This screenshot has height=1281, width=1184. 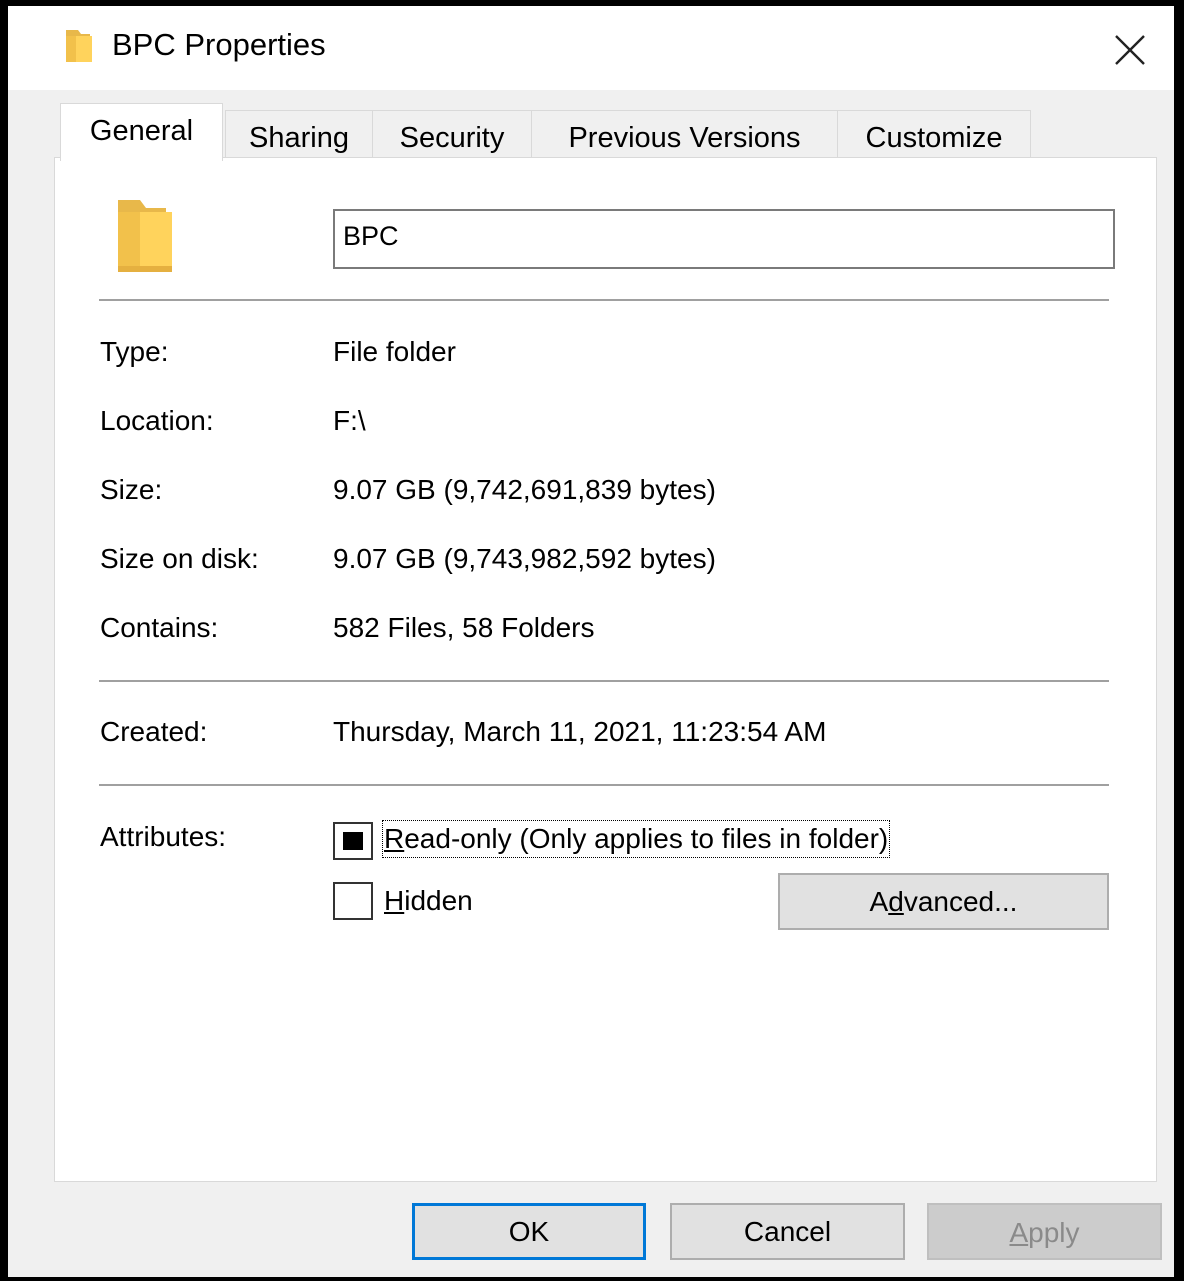 I want to click on created-label: Created:, so click(x=154, y=731).